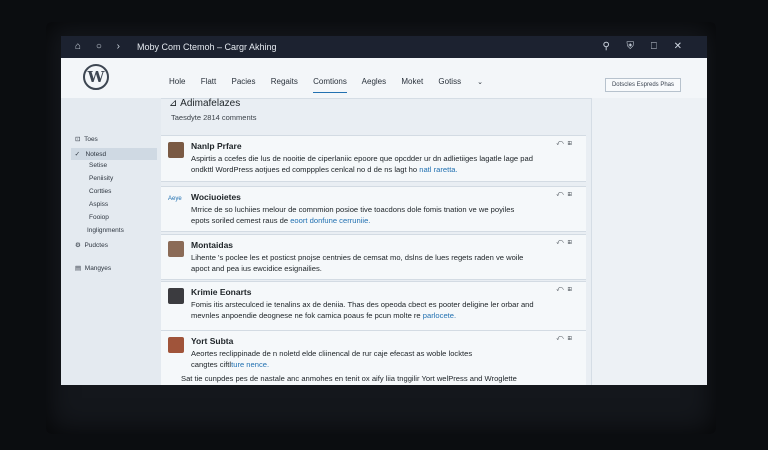  I want to click on sidebar-sub-setise: Setise, so click(98, 165).